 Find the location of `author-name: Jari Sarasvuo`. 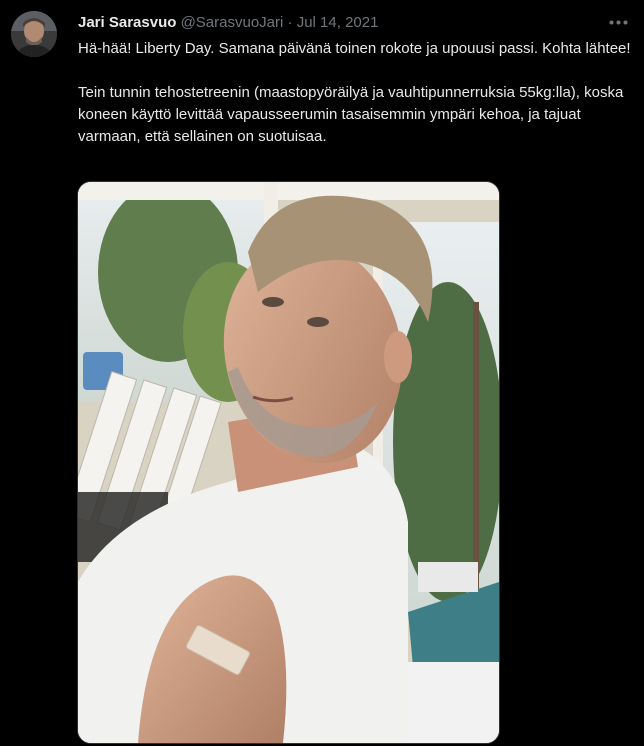

author-name: Jari Sarasvuo is located at coordinates (127, 22).